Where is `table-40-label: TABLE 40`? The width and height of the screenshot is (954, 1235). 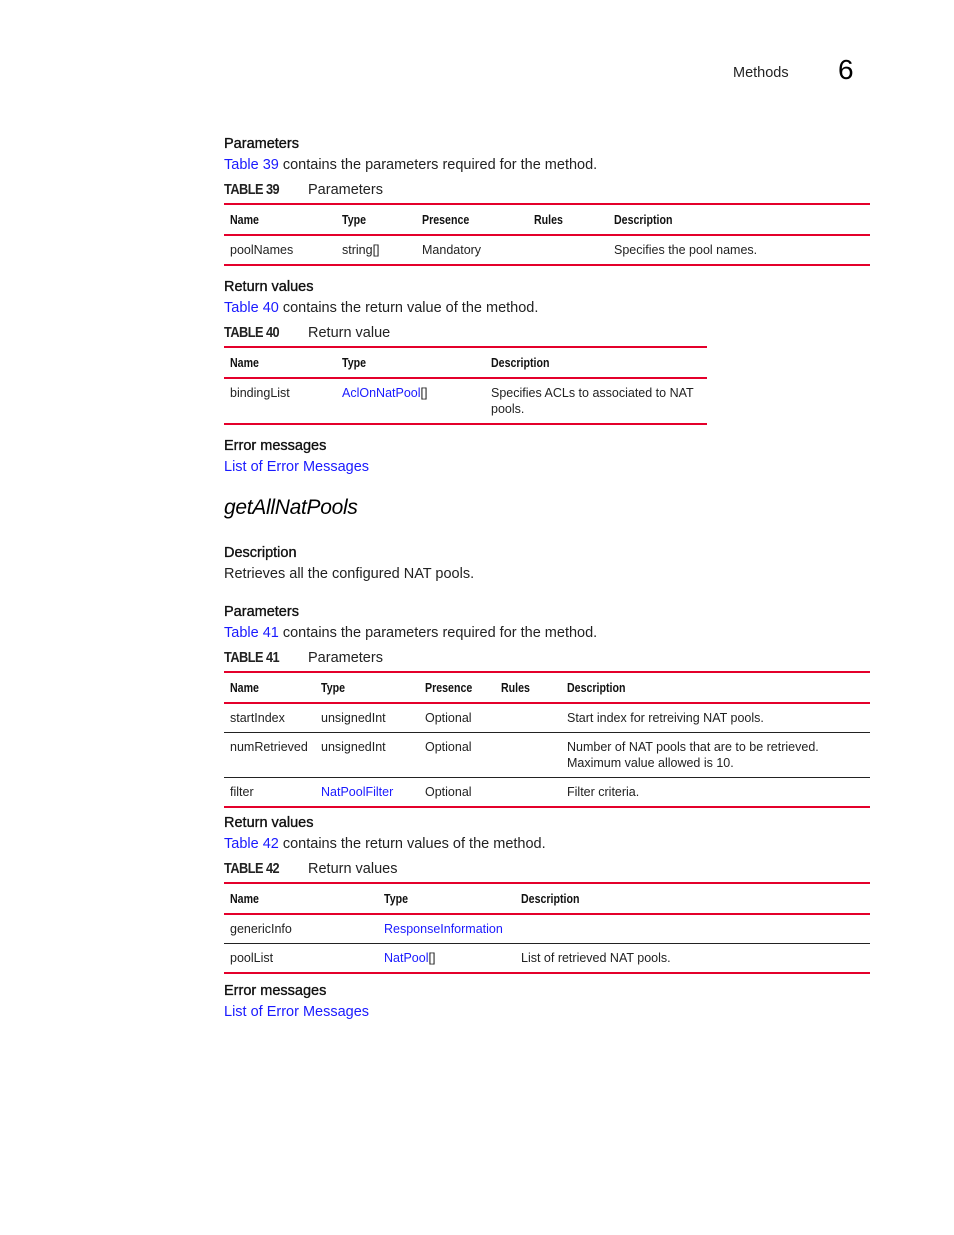 table-40-label: TABLE 40 is located at coordinates (252, 333).